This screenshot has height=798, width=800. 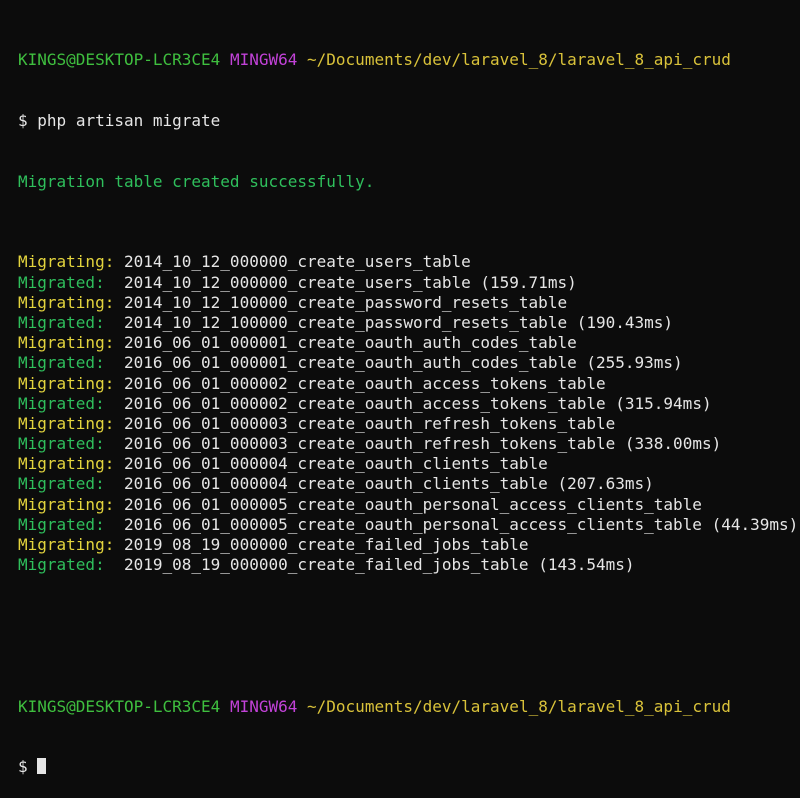 What do you see at coordinates (23, 120) in the screenshot?
I see `prompt-symbol: $` at bounding box center [23, 120].